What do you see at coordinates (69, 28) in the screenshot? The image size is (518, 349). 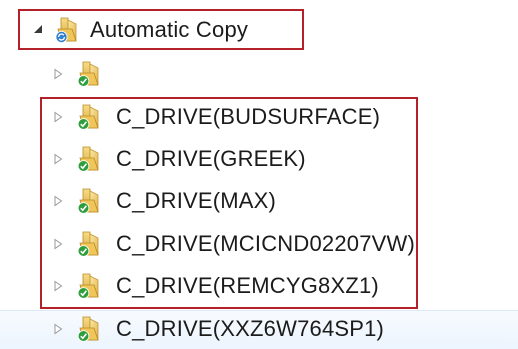 I see `folder-sync-icon` at bounding box center [69, 28].